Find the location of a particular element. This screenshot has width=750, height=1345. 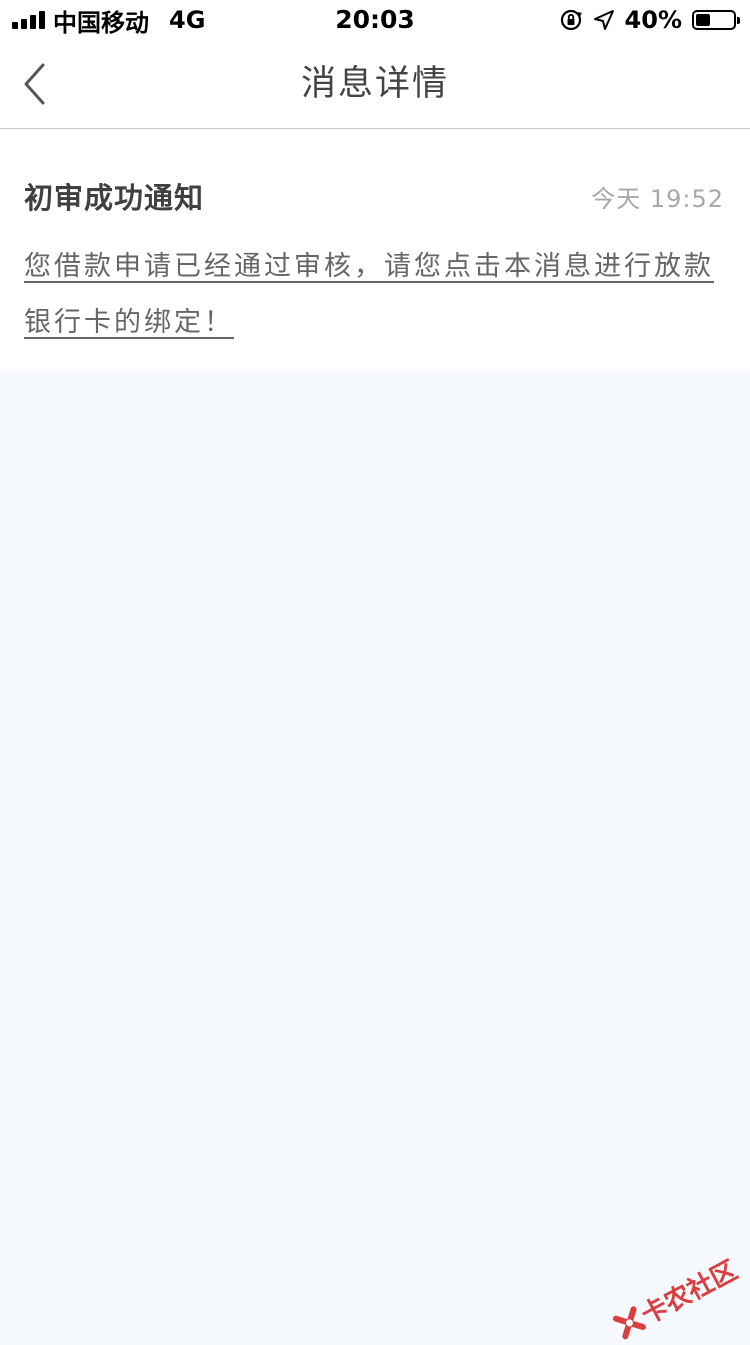

message-title: 初审成功通知 is located at coordinates (114, 198).